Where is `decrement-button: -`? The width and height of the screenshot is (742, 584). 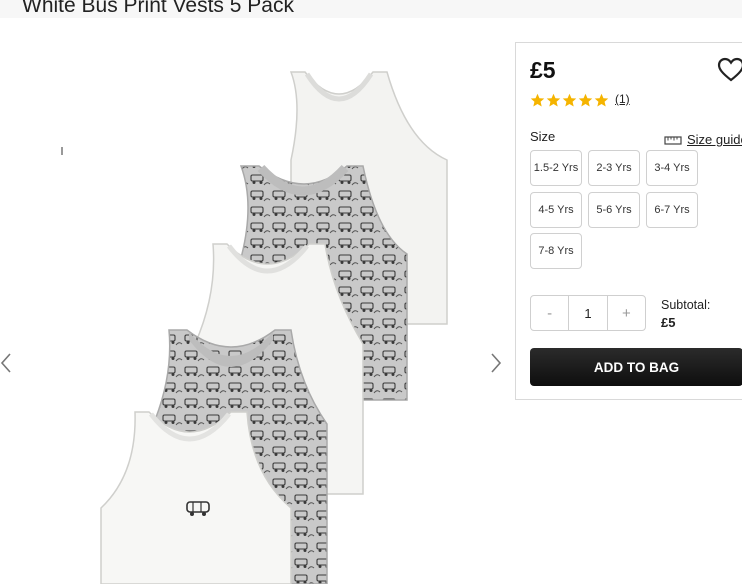
decrement-button: - is located at coordinates (549, 313).